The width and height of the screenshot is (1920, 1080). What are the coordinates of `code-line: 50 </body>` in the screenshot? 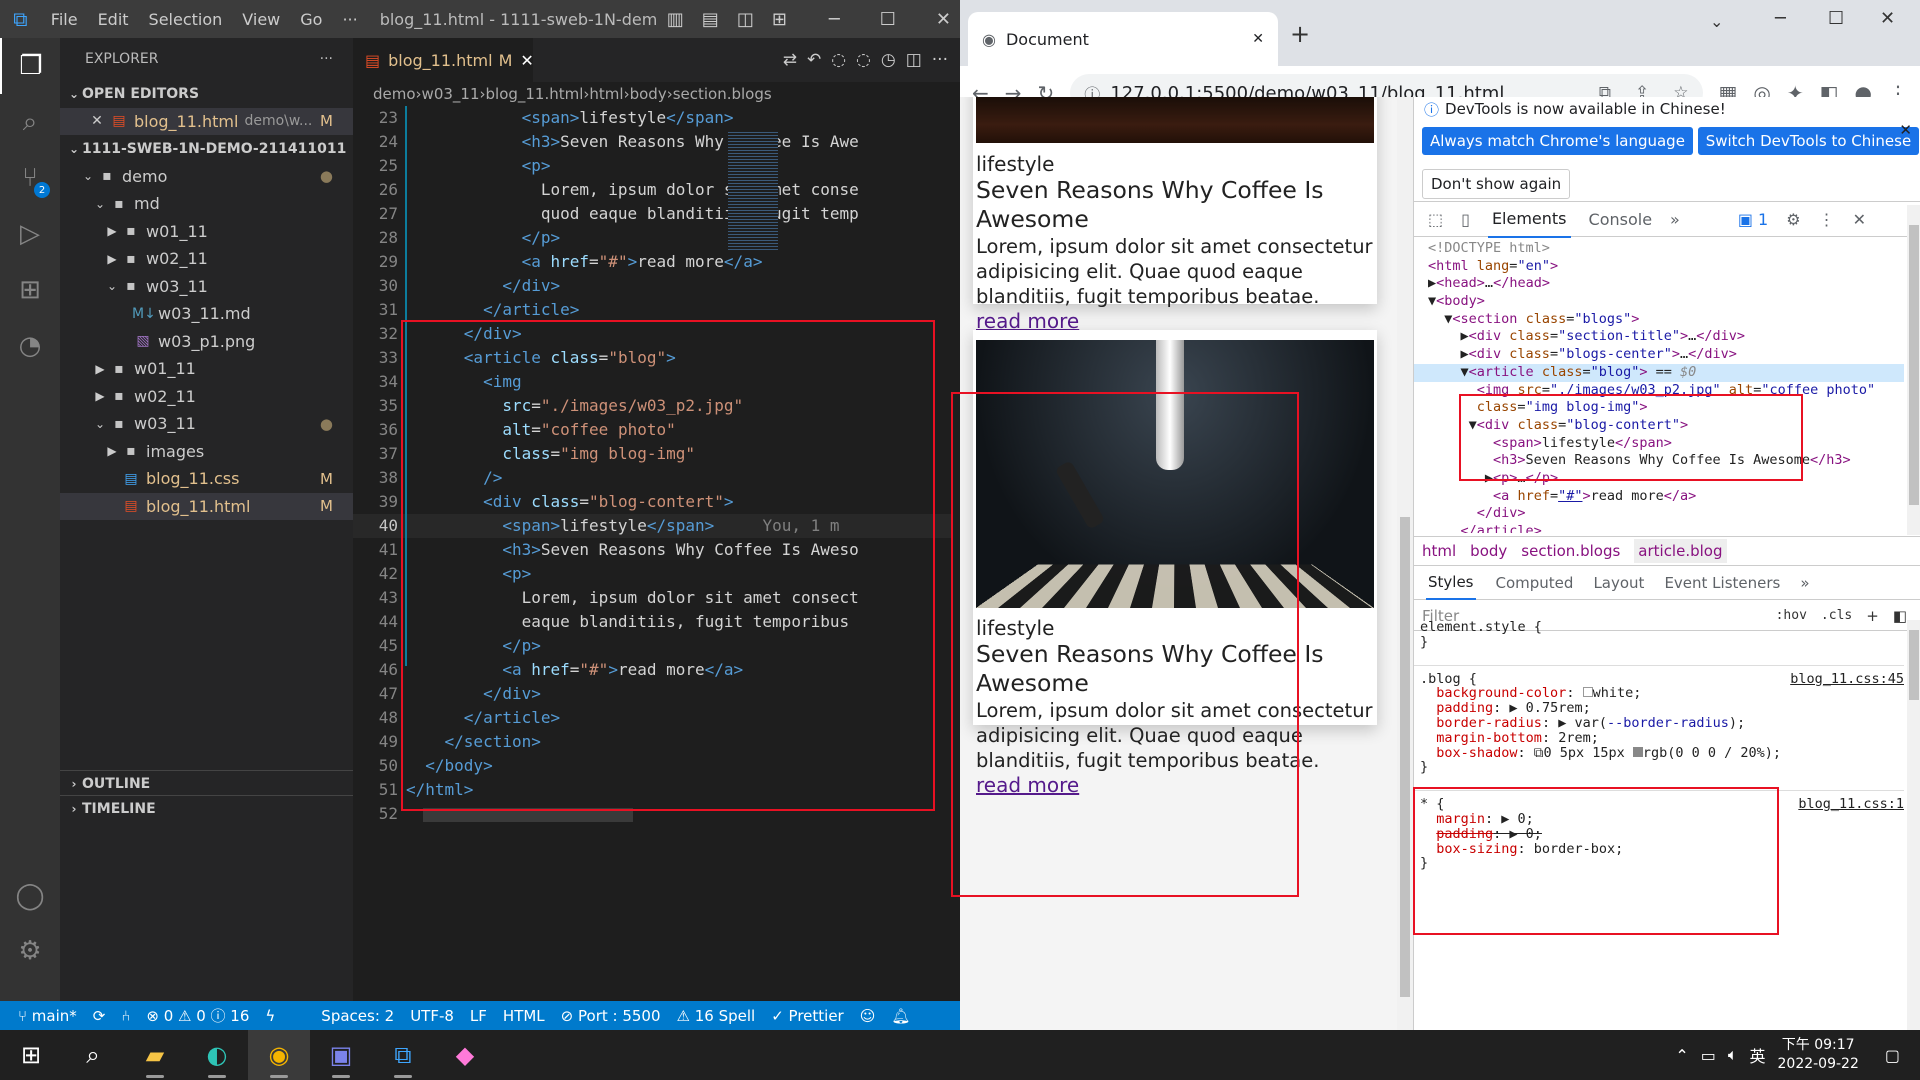 It's located at (653, 766).